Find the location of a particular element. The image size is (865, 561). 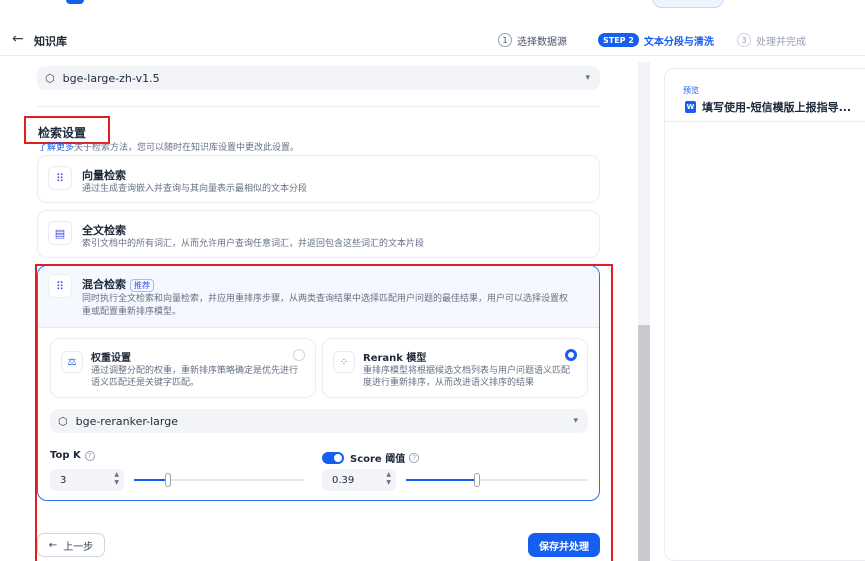

prev-step-button: ← 上一步 is located at coordinates (71, 545).